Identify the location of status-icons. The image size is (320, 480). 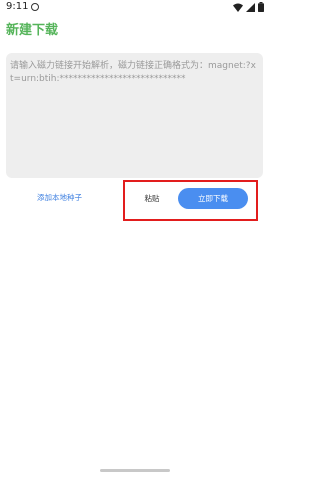
(248, 7).